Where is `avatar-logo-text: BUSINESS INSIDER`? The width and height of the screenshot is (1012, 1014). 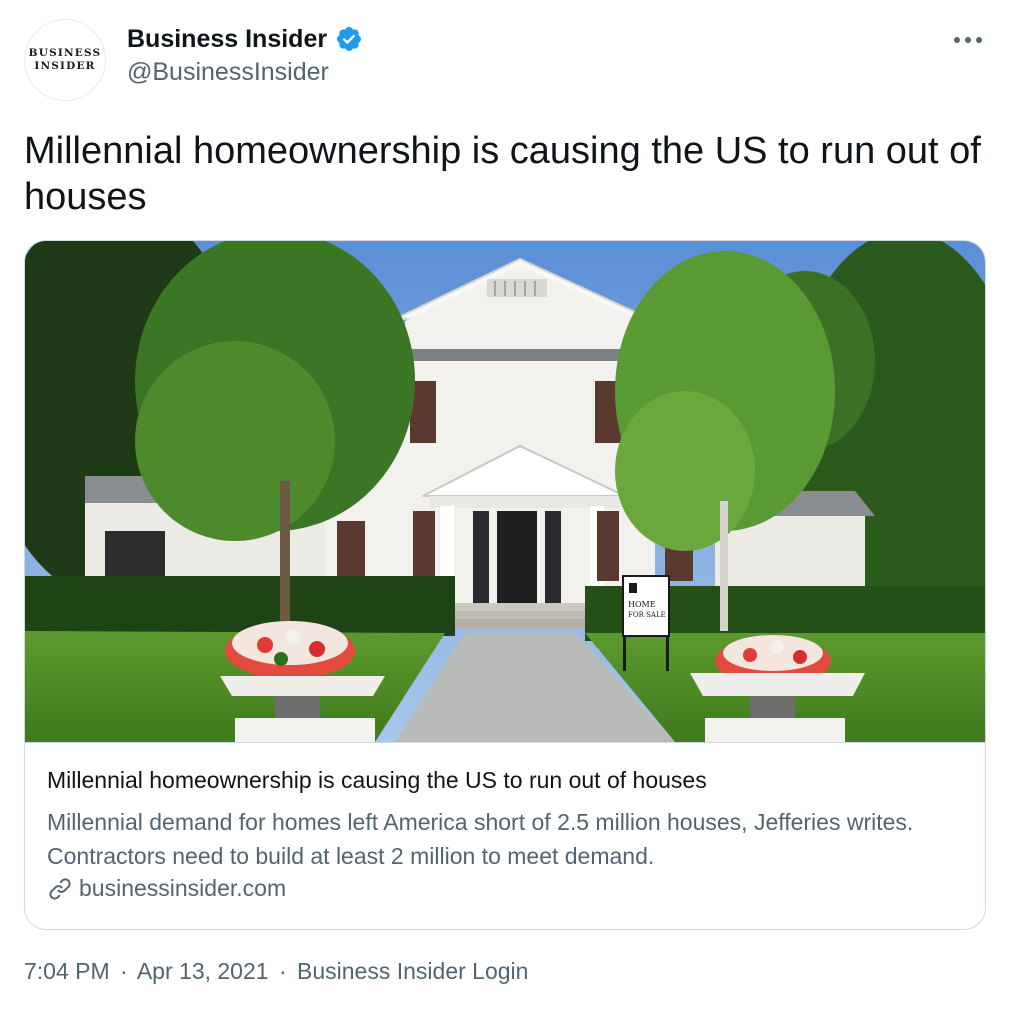 avatar-logo-text: BUSINESS INSIDER is located at coordinates (65, 59).